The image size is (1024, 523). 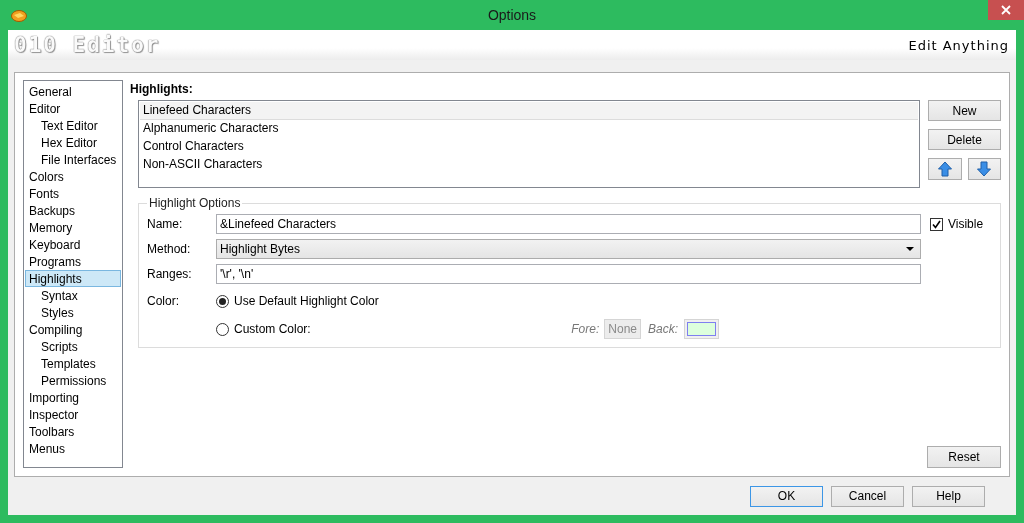 I want to click on app-logo: 010 Editor, so click(x=87, y=45).